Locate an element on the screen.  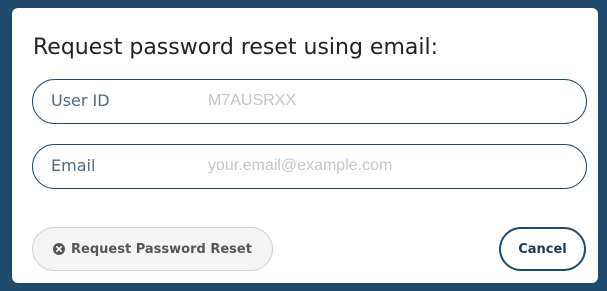
cancel-label: Cancel is located at coordinates (542, 249).